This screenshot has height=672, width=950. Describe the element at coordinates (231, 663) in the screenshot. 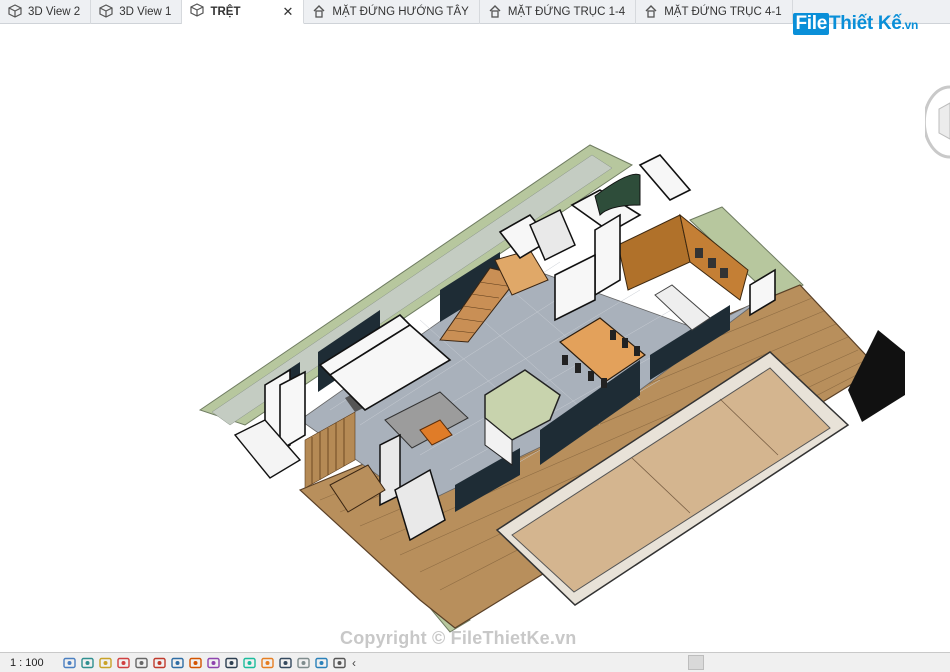

I see `analytical-model-icon` at that location.